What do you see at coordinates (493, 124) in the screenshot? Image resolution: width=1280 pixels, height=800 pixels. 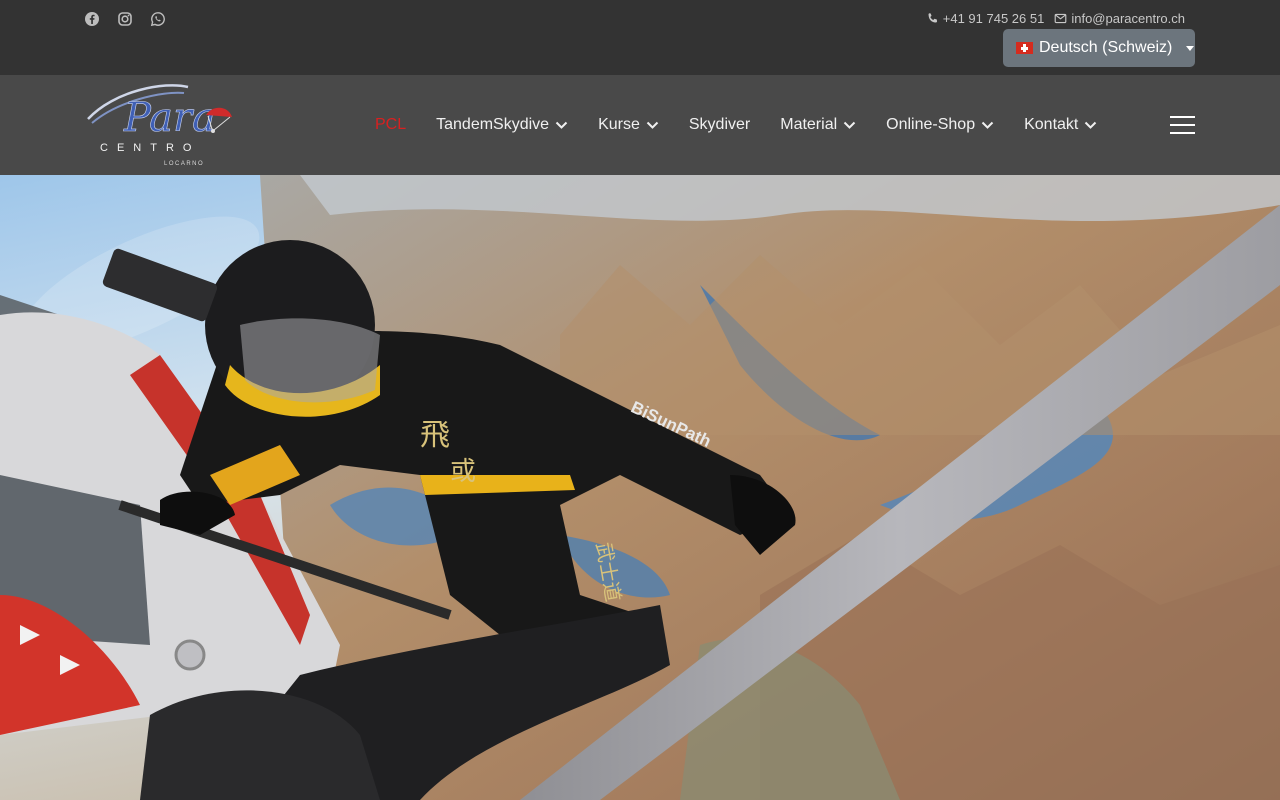 I see `nav-label: TandemSkydive` at bounding box center [493, 124].